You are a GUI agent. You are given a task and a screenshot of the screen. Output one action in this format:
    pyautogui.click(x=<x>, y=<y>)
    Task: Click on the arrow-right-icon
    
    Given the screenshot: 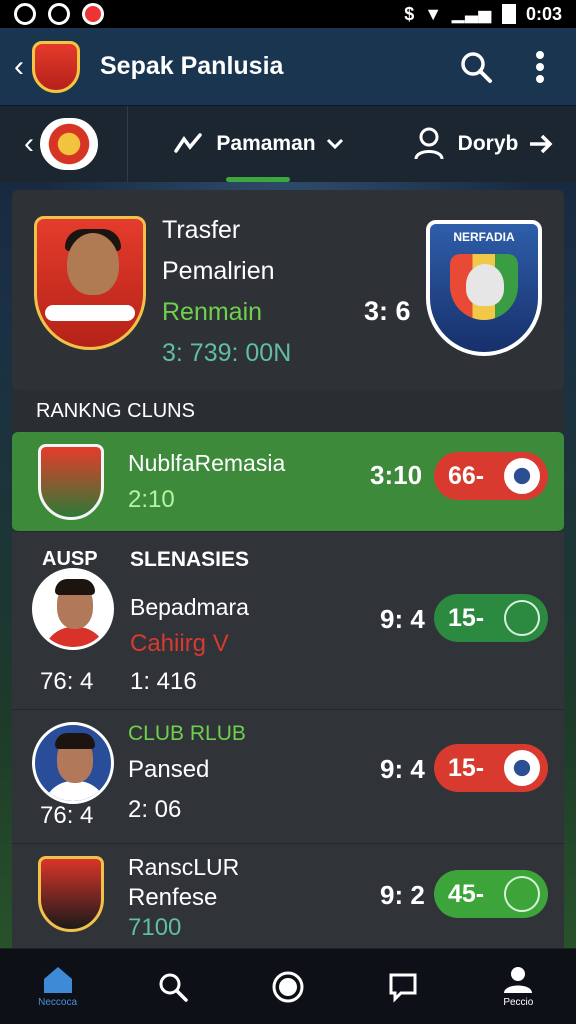 What is the action you would take?
    pyautogui.click(x=541, y=144)
    